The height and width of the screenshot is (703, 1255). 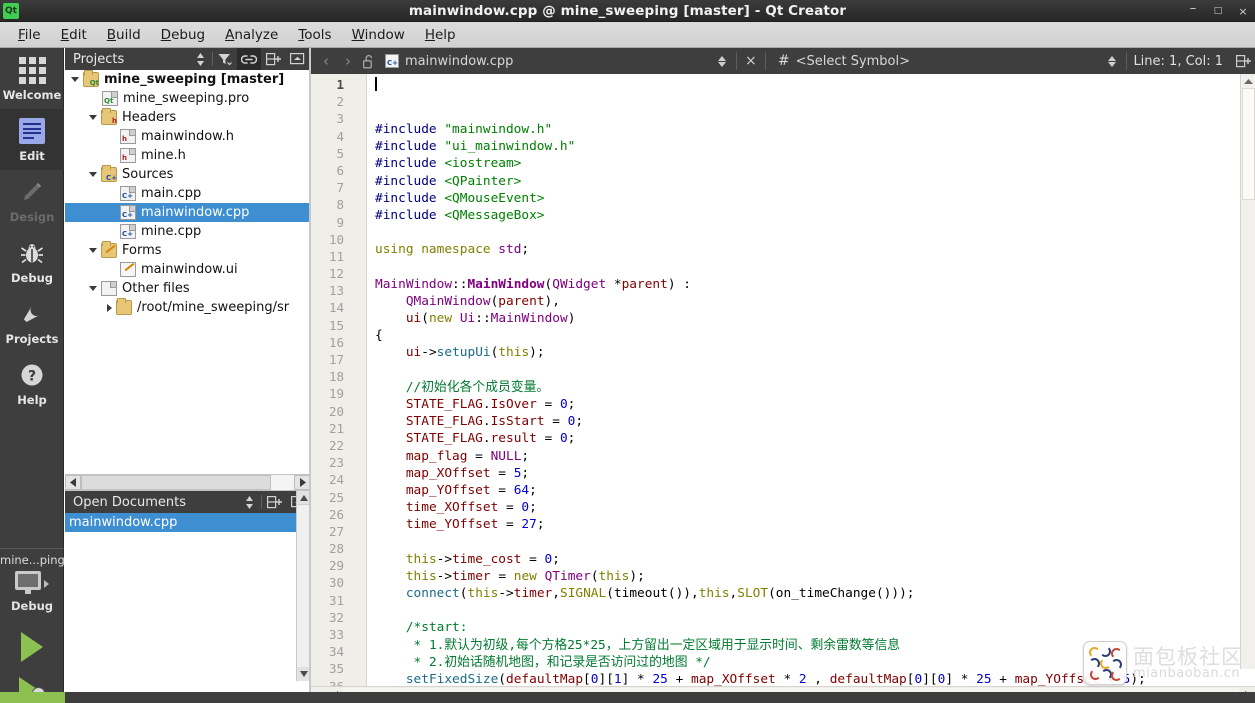 What do you see at coordinates (187, 288) in the screenshot?
I see `tree-item: Other files` at bounding box center [187, 288].